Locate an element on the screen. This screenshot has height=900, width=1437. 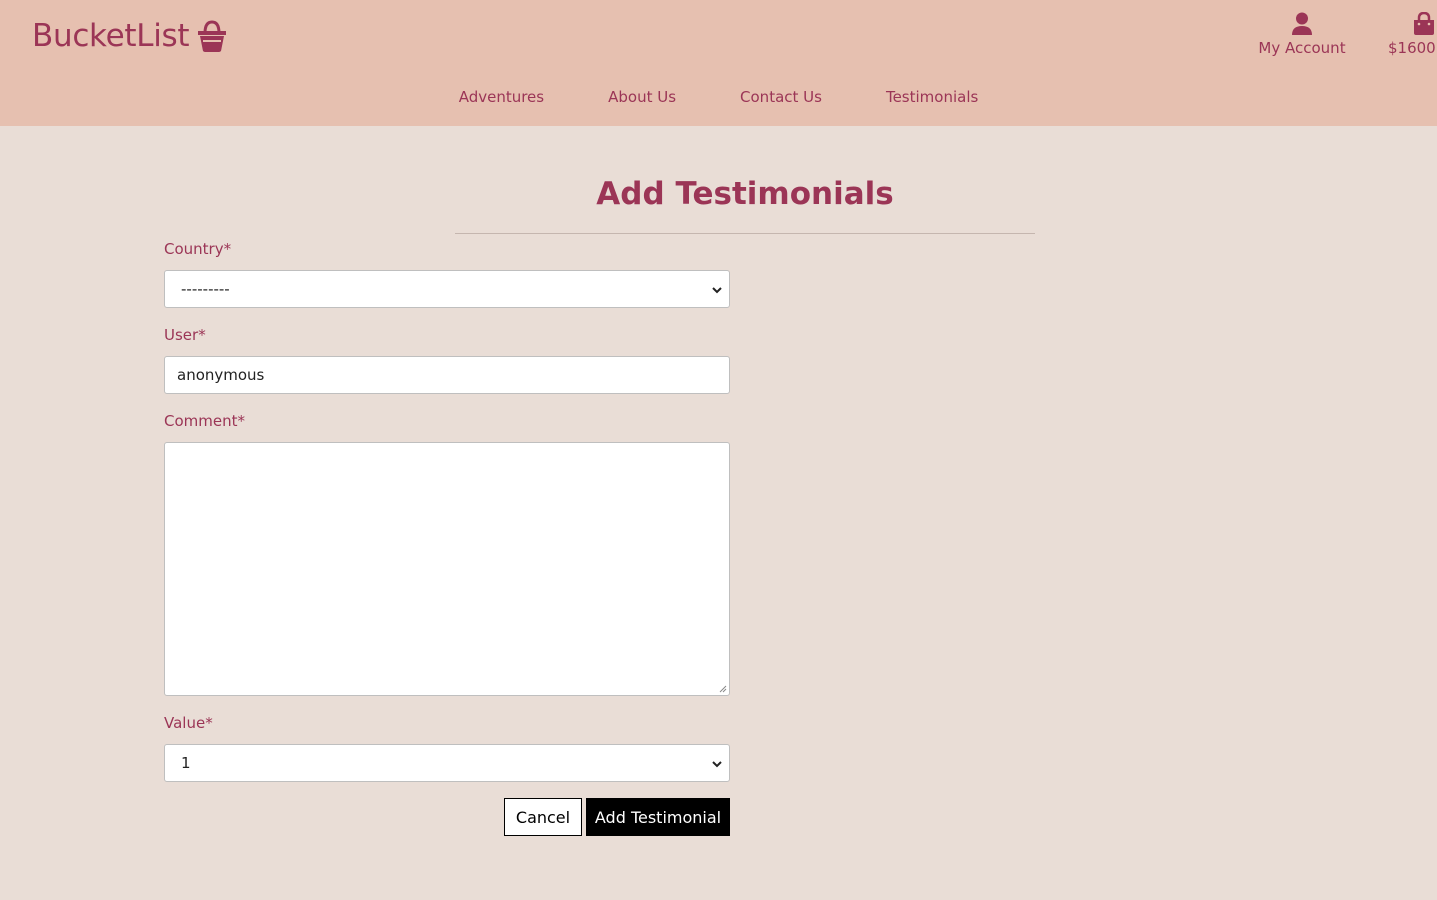
my-account-link: My Account is located at coordinates (1302, 34).